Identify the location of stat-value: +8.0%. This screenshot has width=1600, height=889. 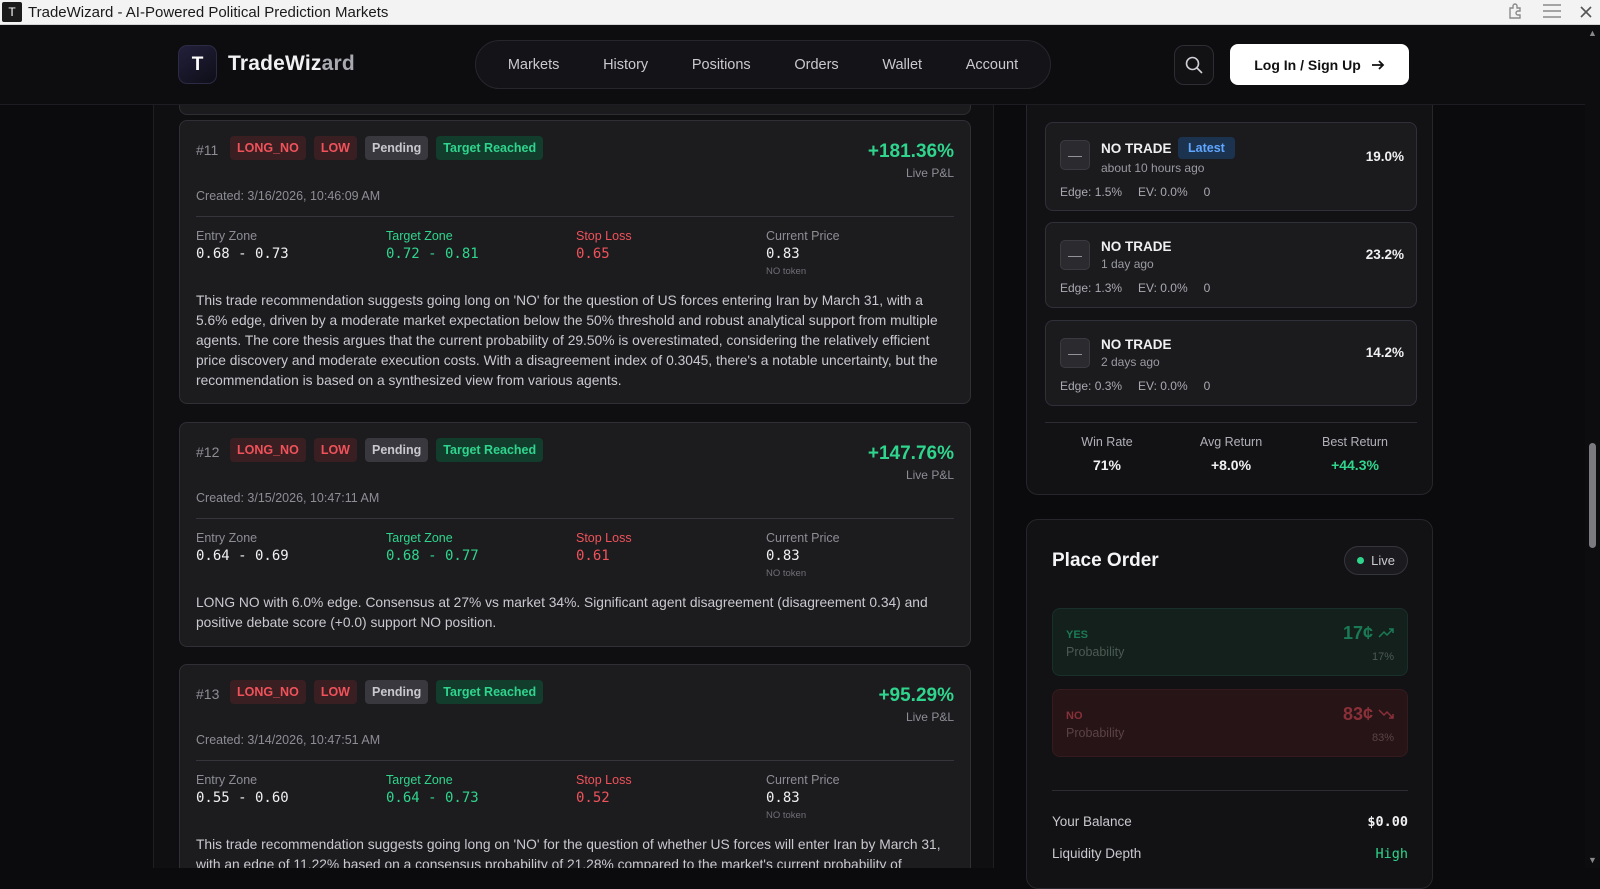
(1231, 465).